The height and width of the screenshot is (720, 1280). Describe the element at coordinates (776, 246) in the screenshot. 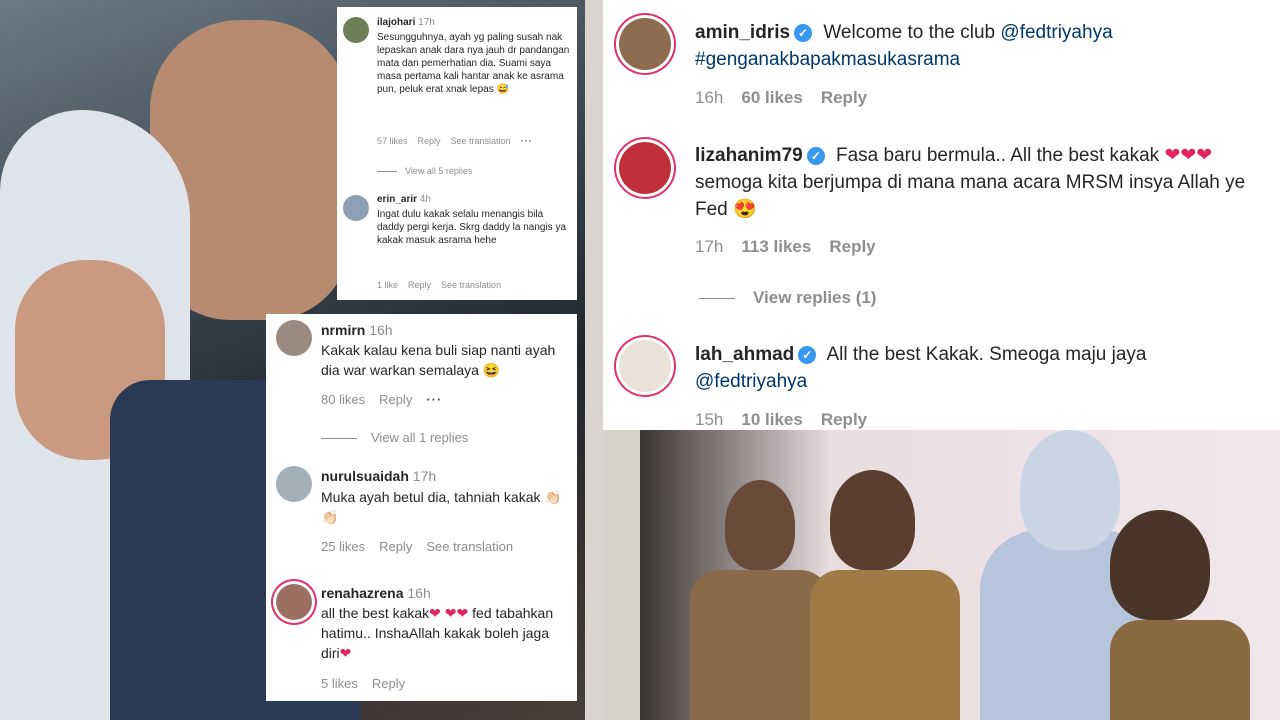

I see `comment-likes: 113 likes` at that location.